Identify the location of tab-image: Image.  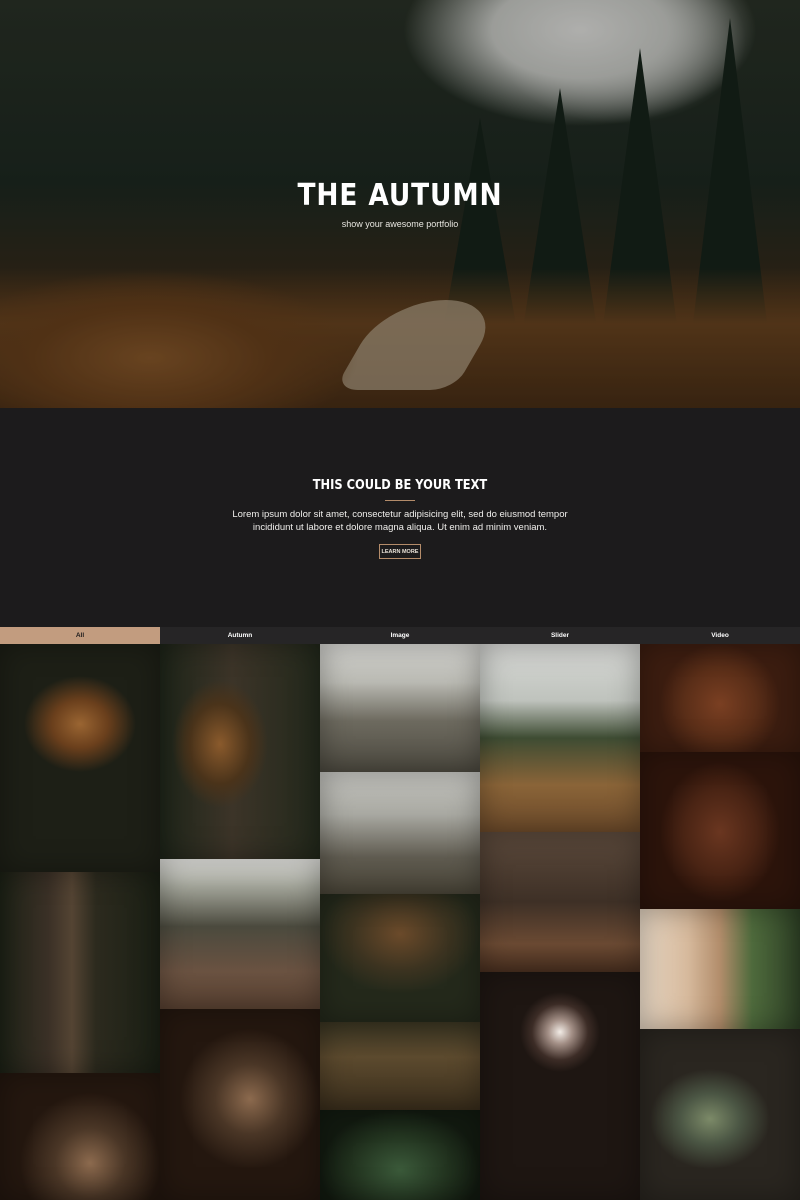
(400, 635).